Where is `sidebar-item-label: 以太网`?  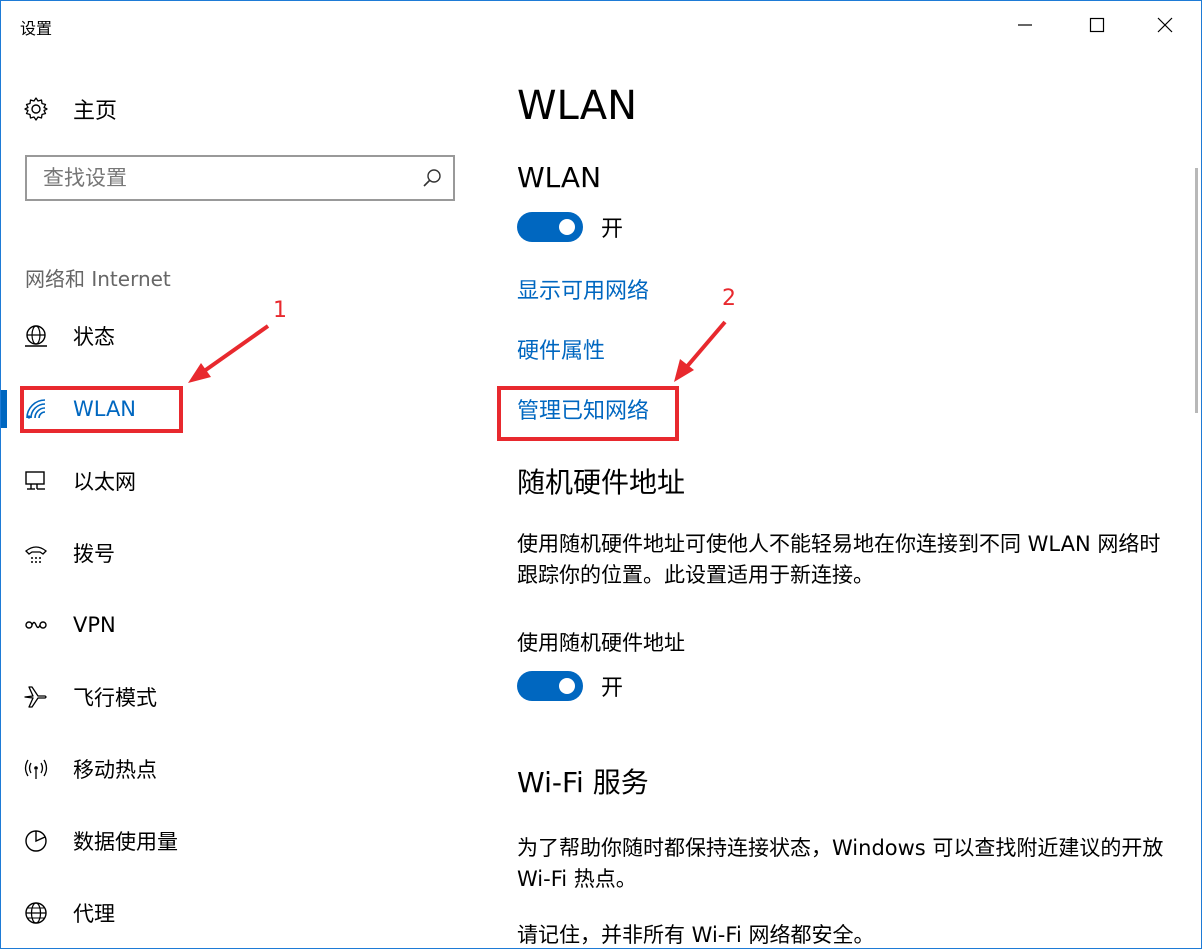
sidebar-item-label: 以太网 is located at coordinates (104, 482).